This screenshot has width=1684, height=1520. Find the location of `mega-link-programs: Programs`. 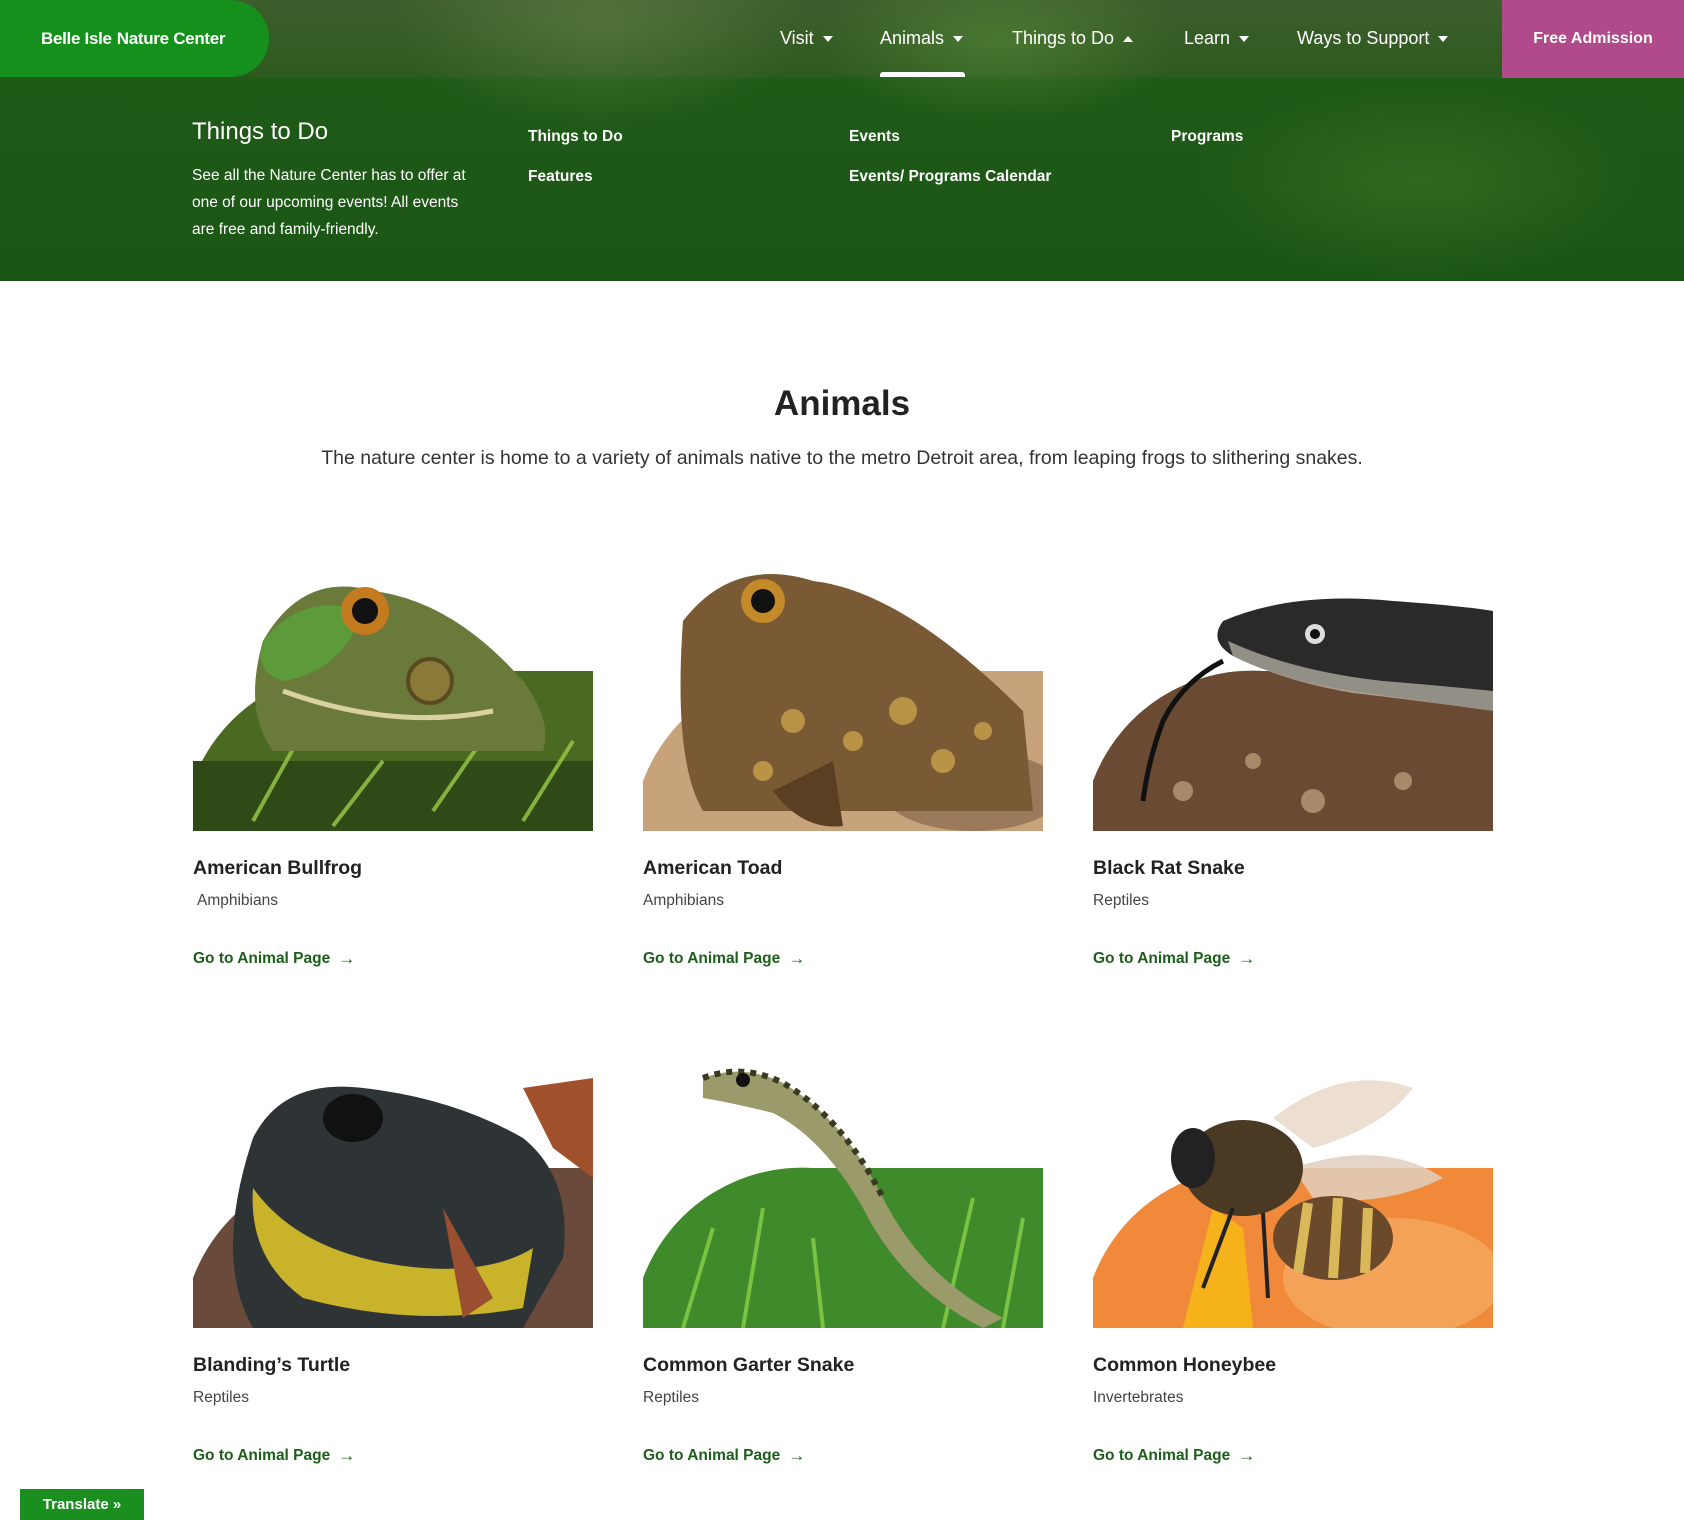

mega-link-programs: Programs is located at coordinates (1207, 137).